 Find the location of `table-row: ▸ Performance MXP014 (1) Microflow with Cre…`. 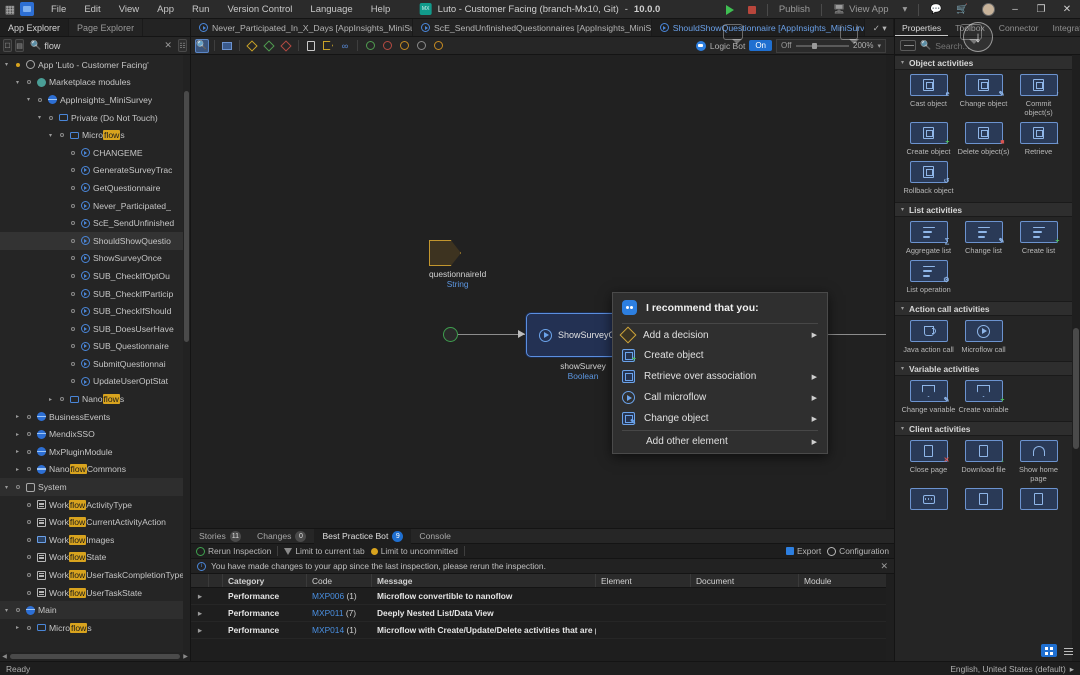

table-row: ▸ Performance MXP014 (1) Microflow with Cre… is located at coordinates (542, 630).